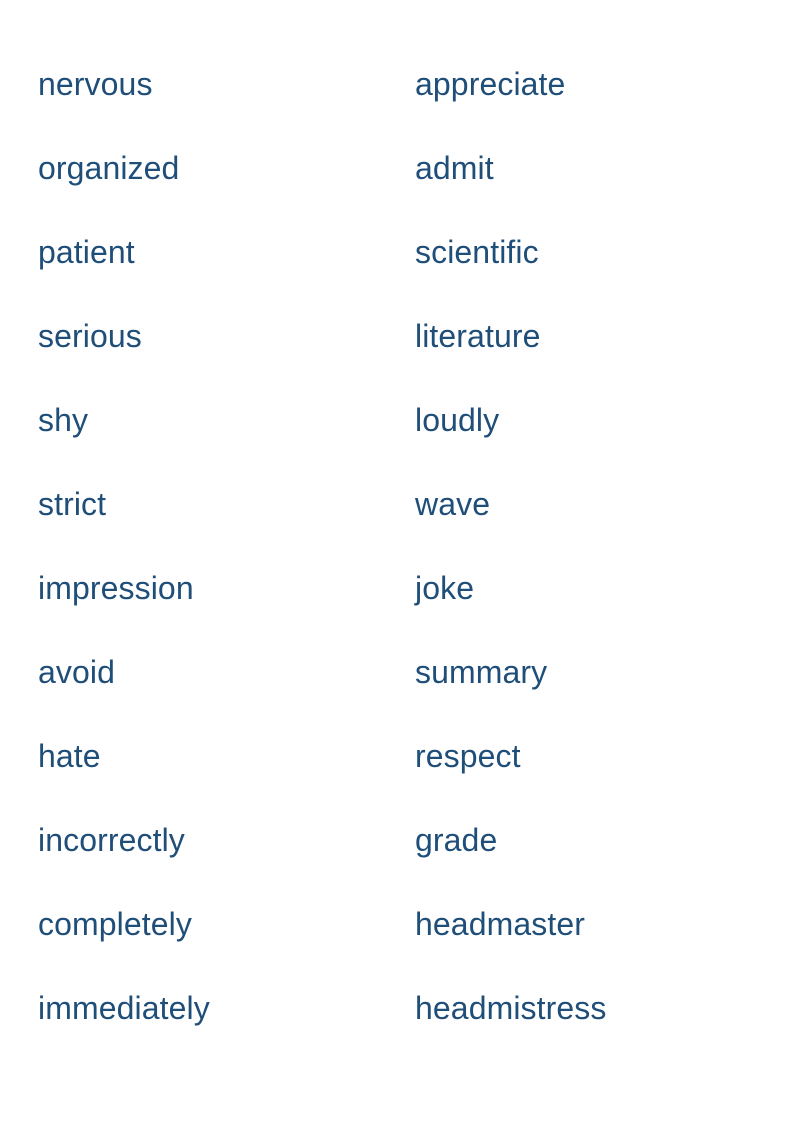  Describe the element at coordinates (445, 588) in the screenshot. I see `word-item: joke` at that location.